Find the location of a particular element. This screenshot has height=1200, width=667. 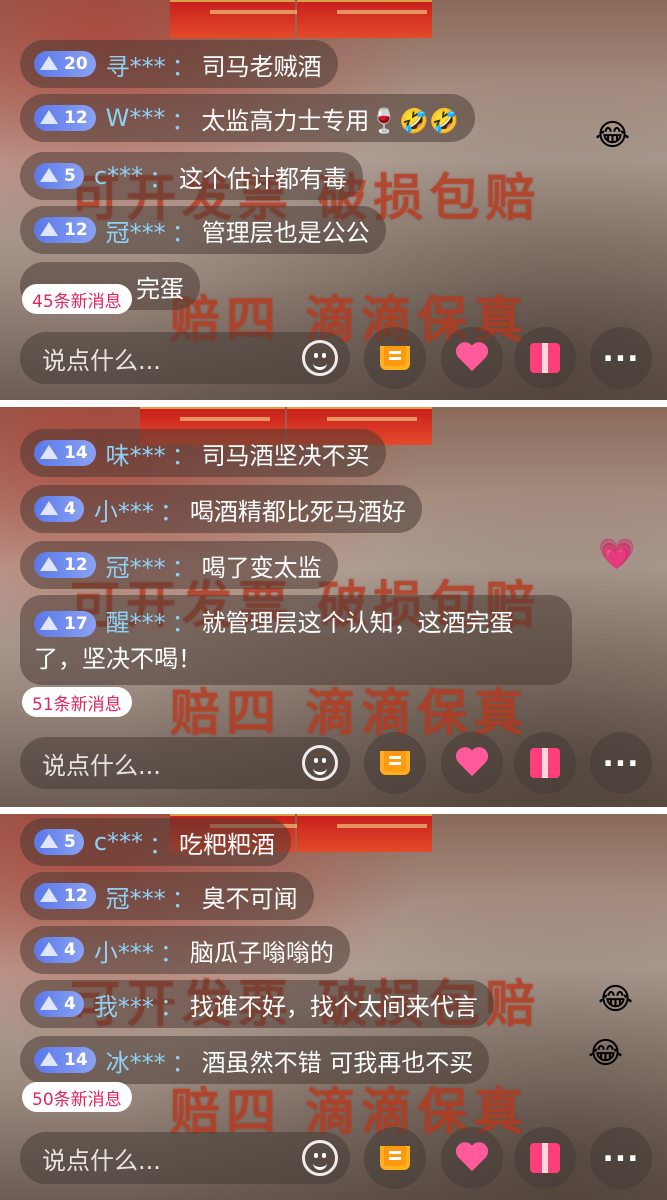

level-badge: 17 is located at coordinates (65, 624).